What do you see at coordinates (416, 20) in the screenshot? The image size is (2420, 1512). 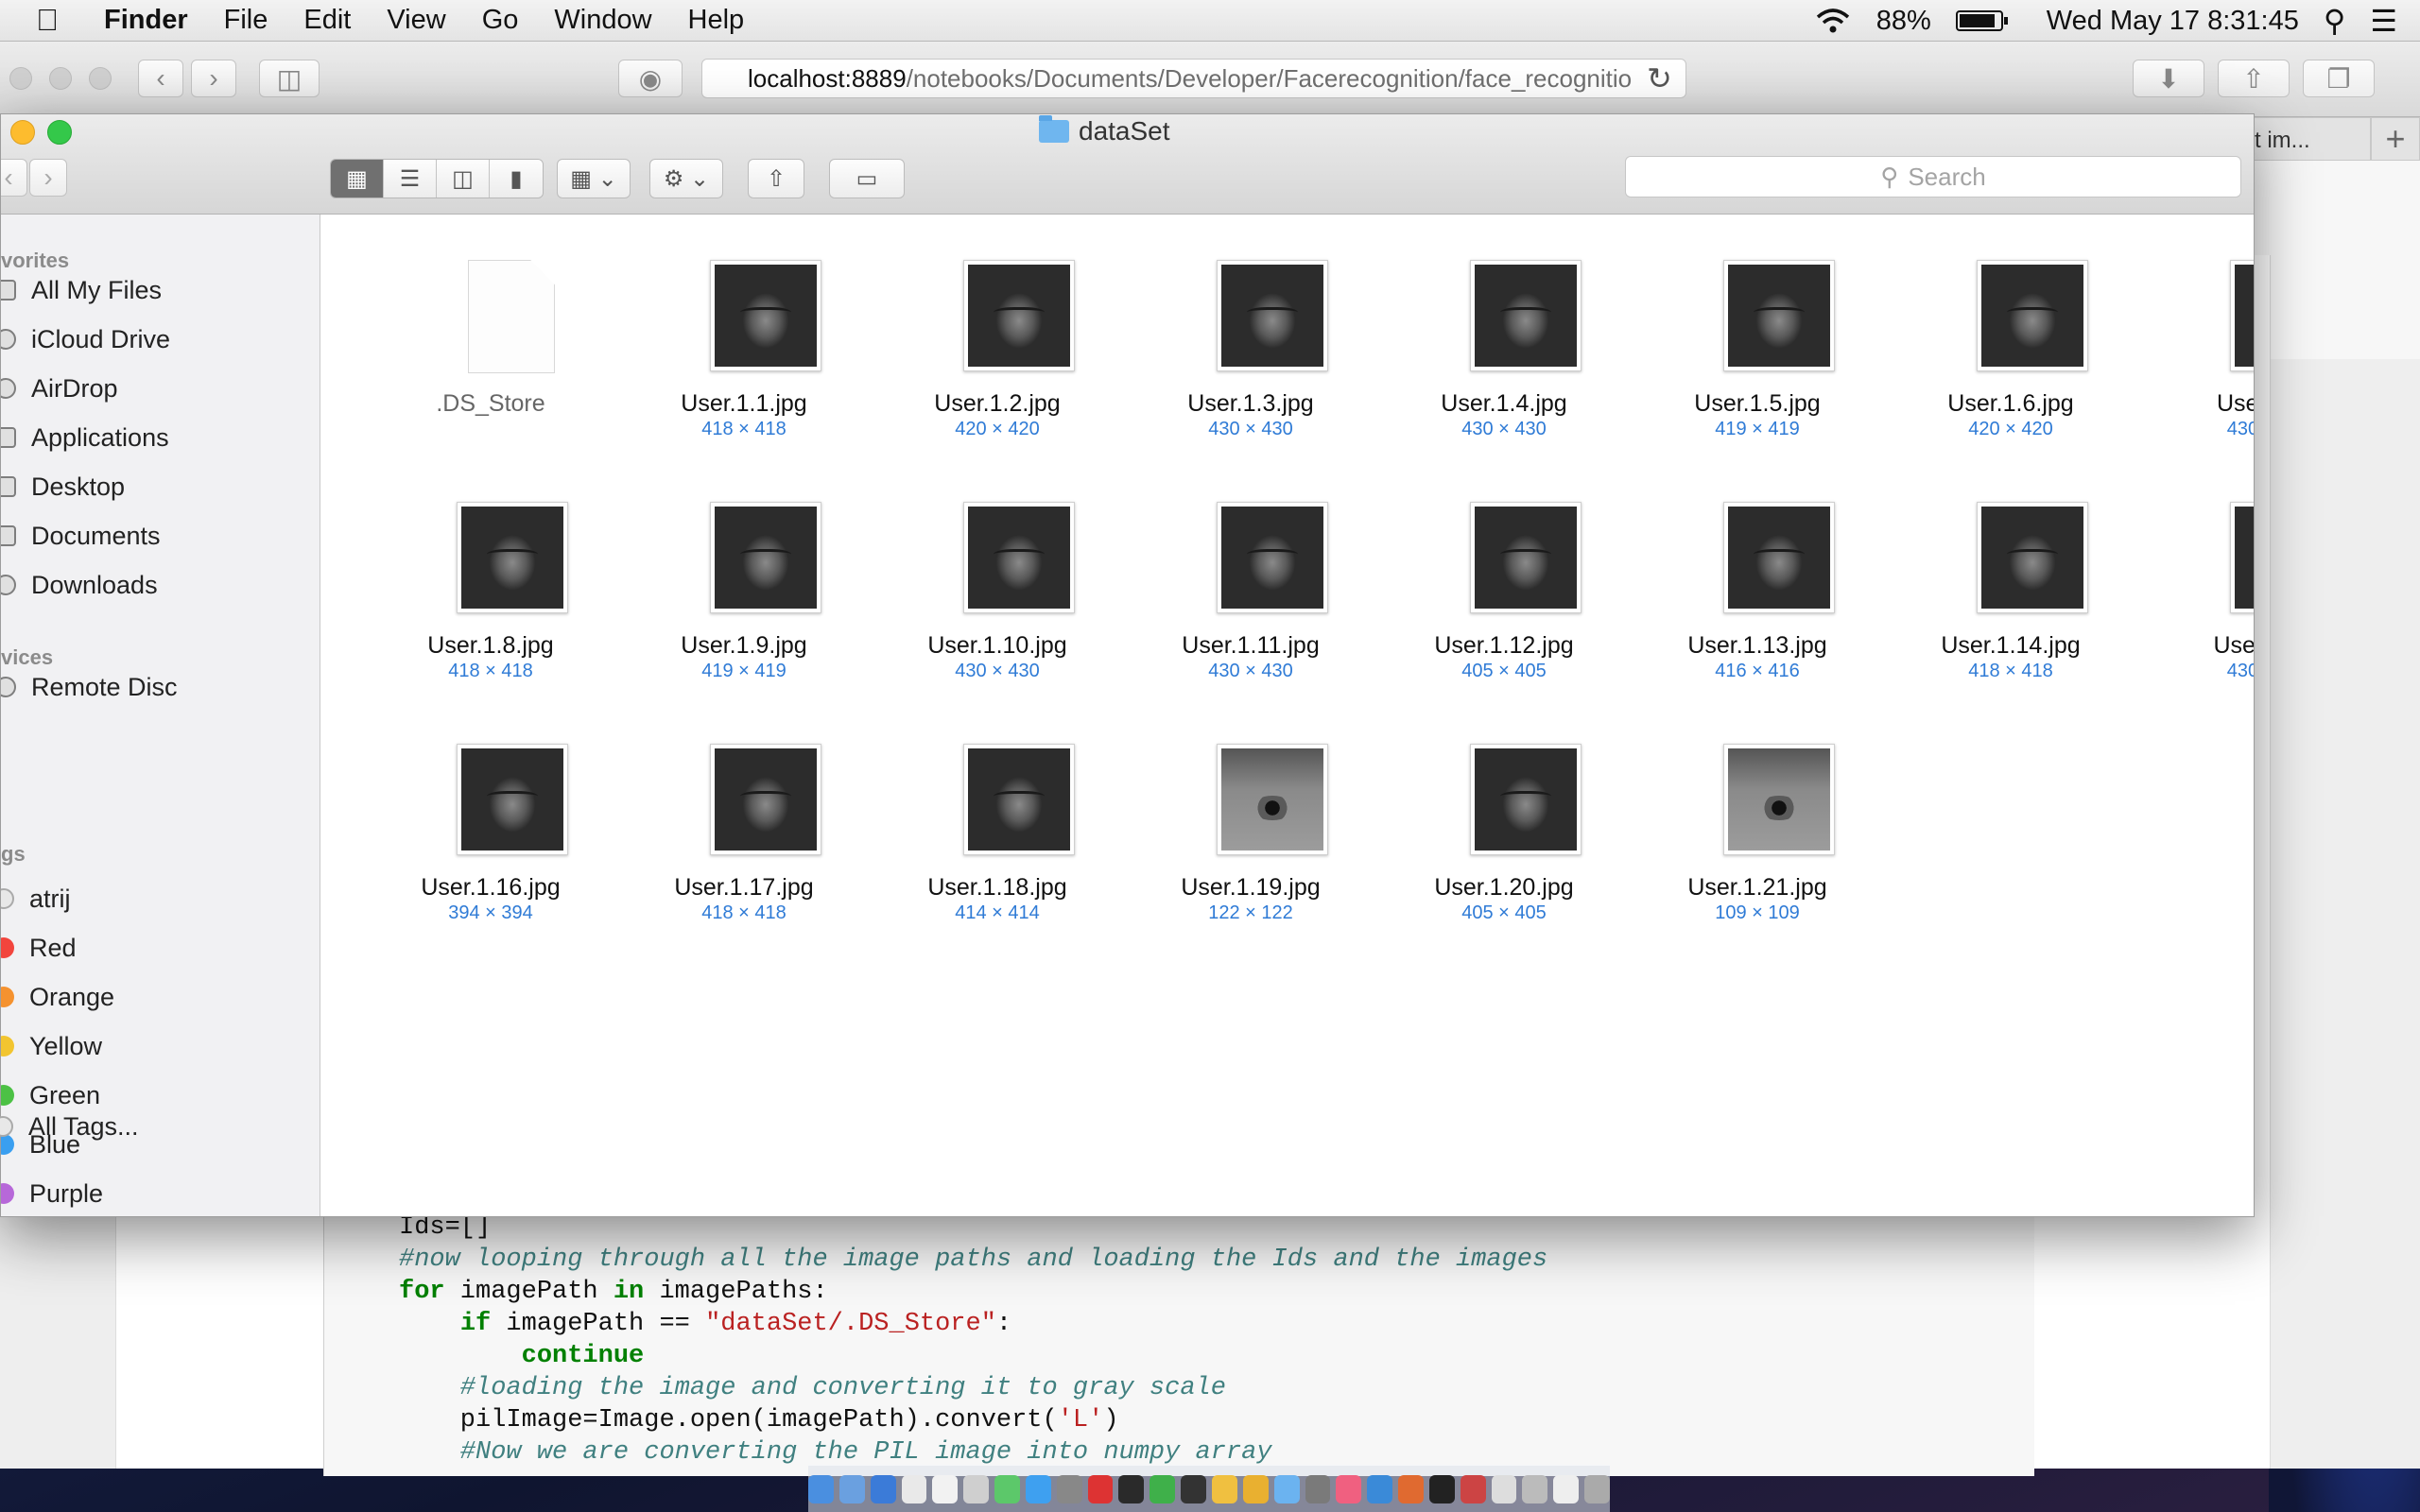 I see `menu-view: View` at bounding box center [416, 20].